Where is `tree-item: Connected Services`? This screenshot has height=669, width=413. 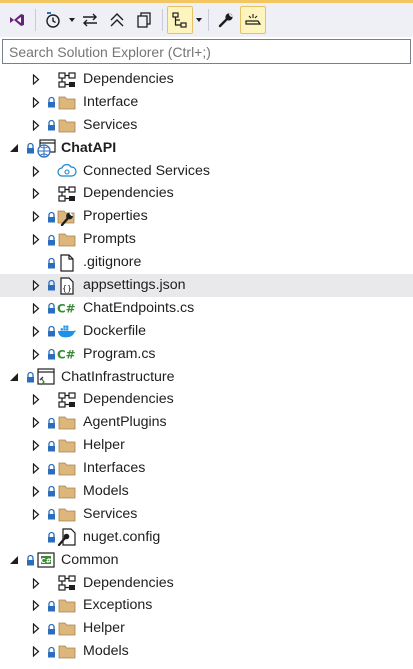 tree-item: Connected Services is located at coordinates (206, 171).